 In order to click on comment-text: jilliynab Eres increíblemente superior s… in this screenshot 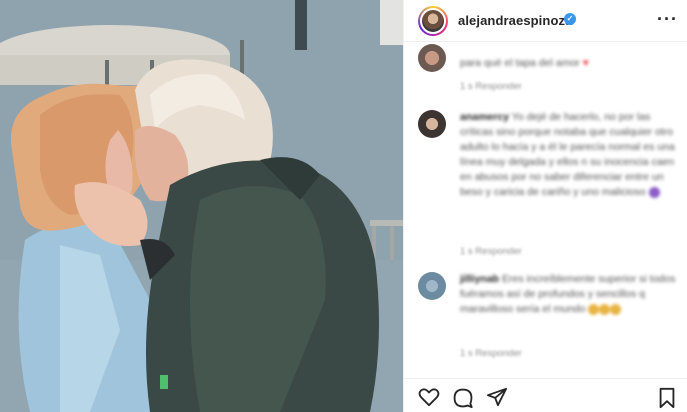, I will do `click(568, 294)`.